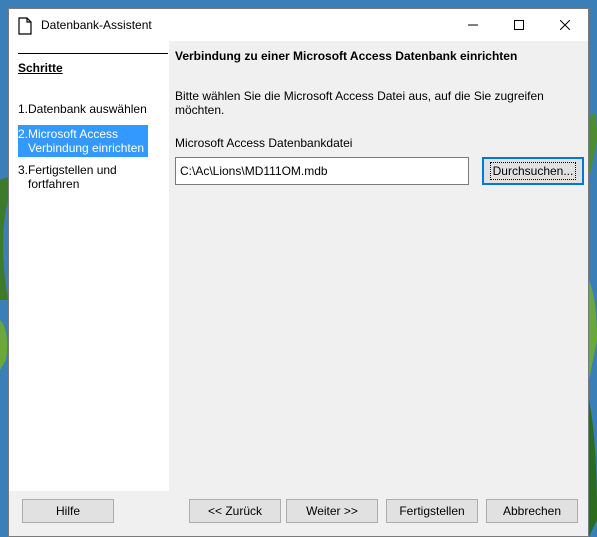  I want to click on step-label: Microsoft Access Verbindung einrichten, so click(86, 141).